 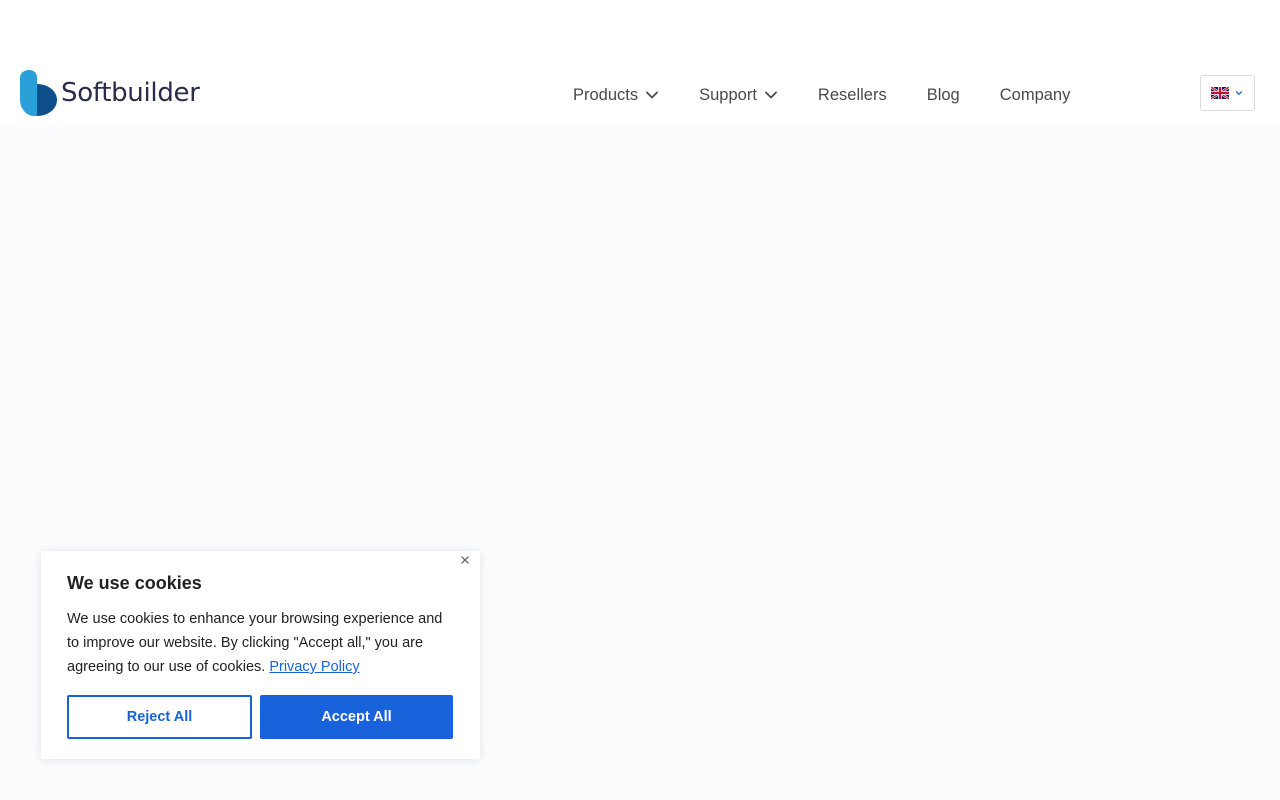 I want to click on brand-name: Softbuilder, so click(x=130, y=93).